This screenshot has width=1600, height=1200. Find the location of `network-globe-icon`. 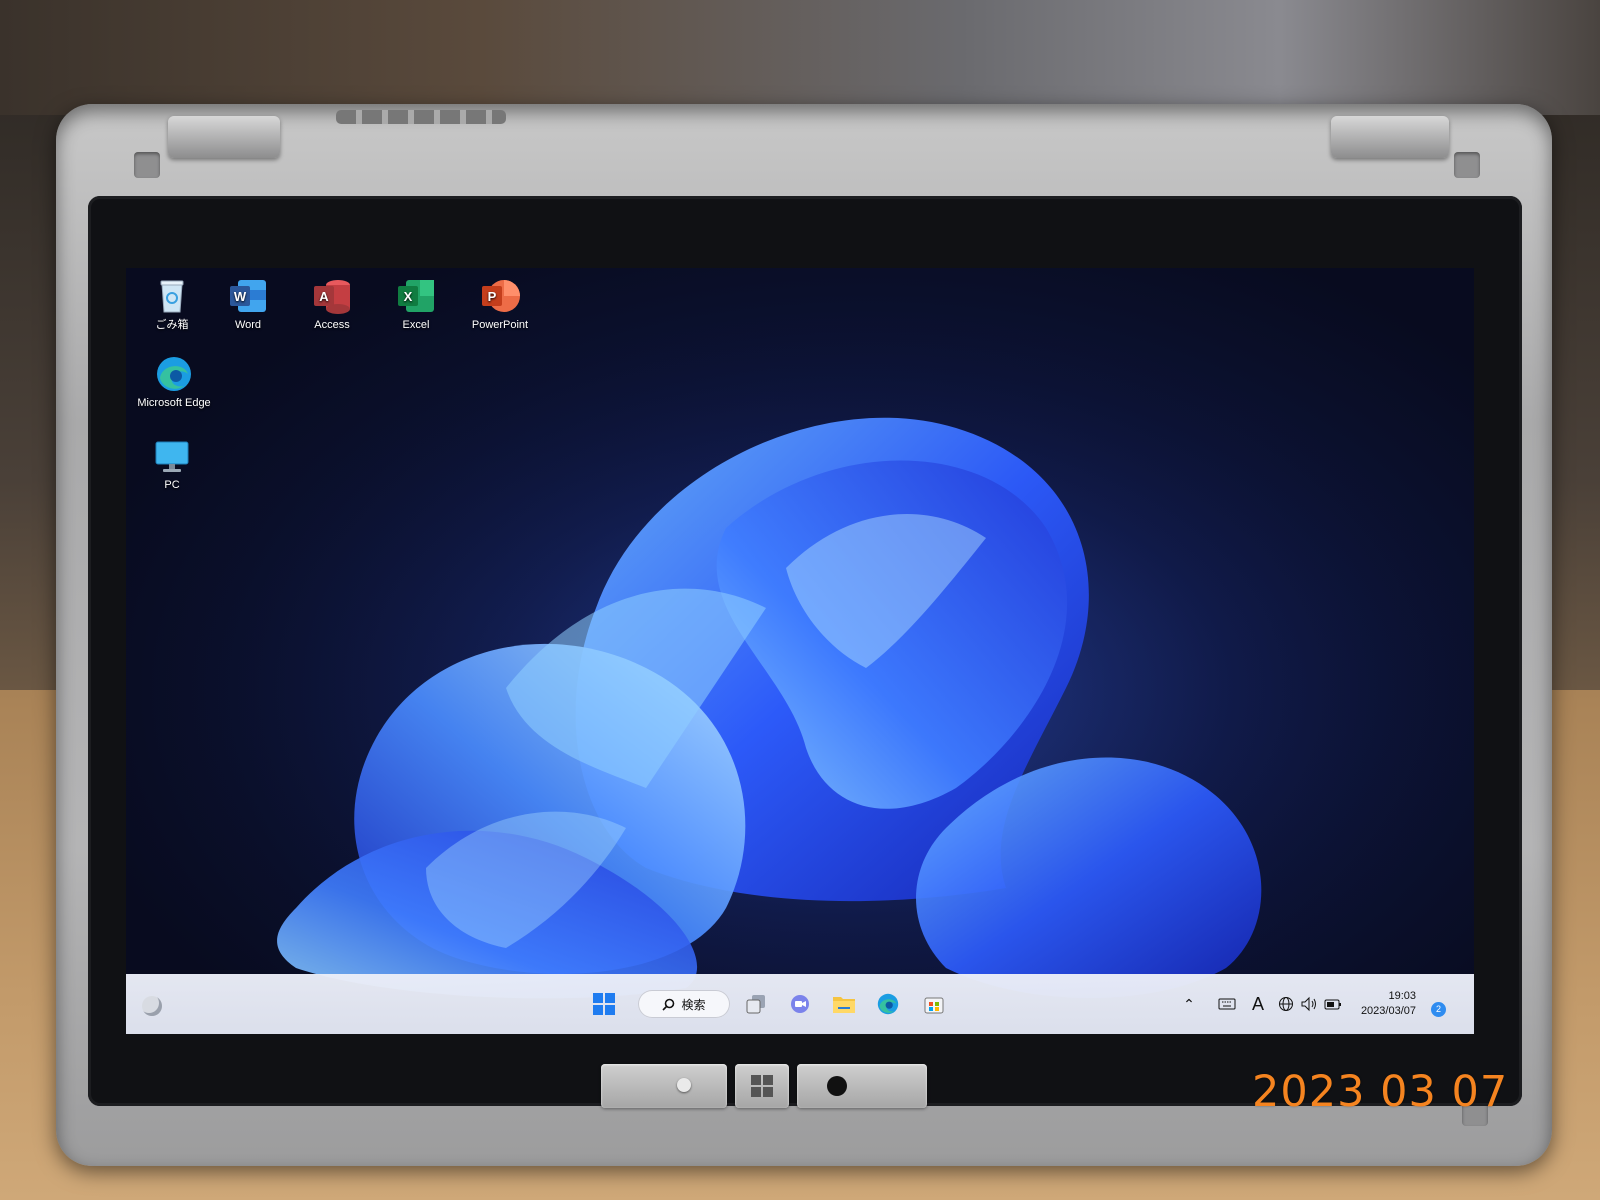

network-globe-icon is located at coordinates (1286, 1004).